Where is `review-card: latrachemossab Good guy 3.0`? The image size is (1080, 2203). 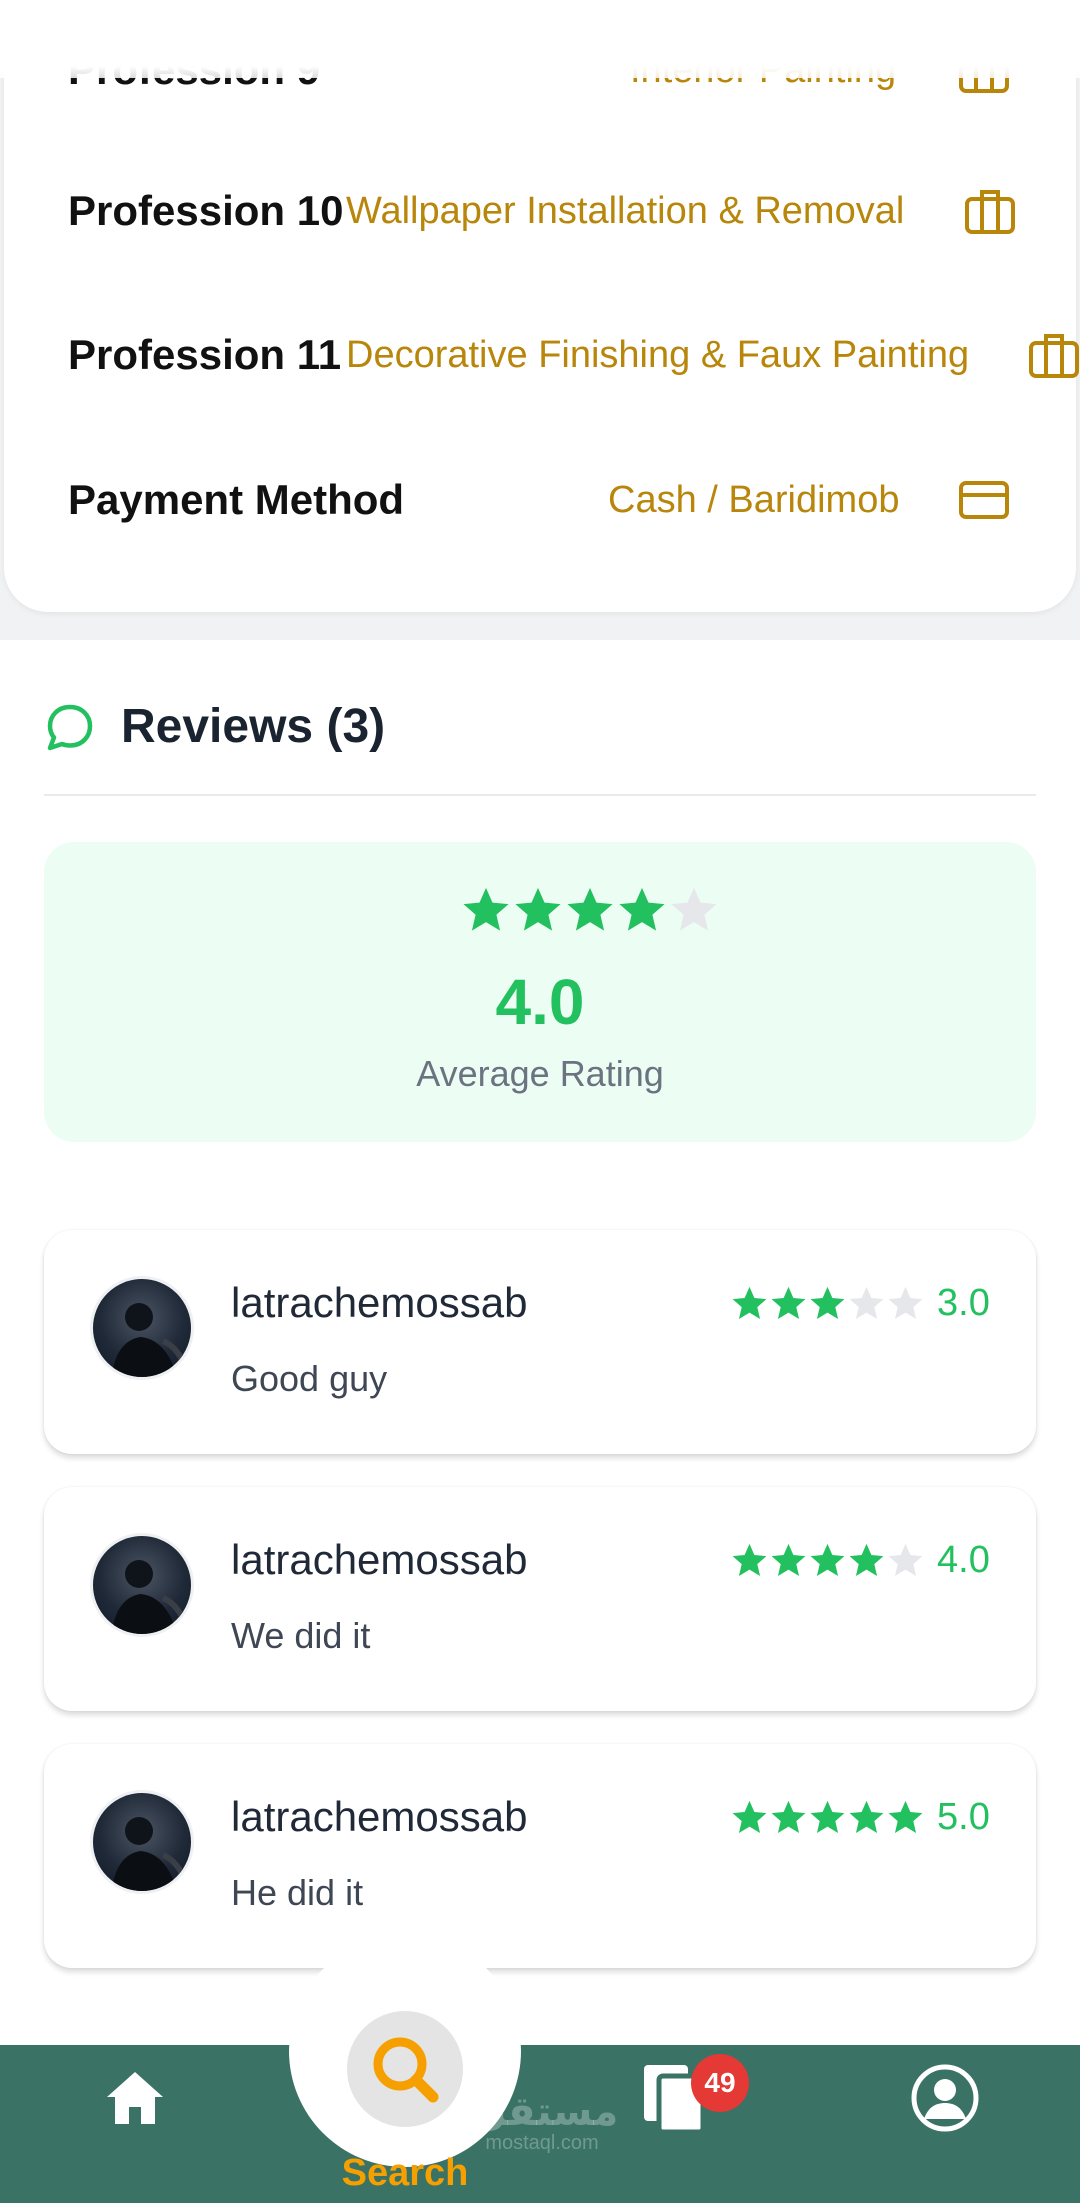
review-card: latrachemossab Good guy 3.0 is located at coordinates (540, 1342).